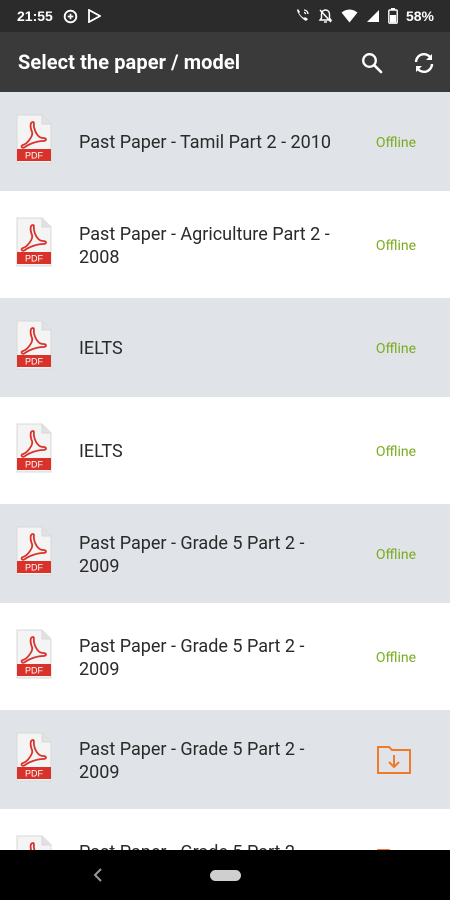 This screenshot has width=450, height=900. What do you see at coordinates (204, 245) in the screenshot?
I see `paper-title: Past Paper - Agriculture Part 2 - 2008` at bounding box center [204, 245].